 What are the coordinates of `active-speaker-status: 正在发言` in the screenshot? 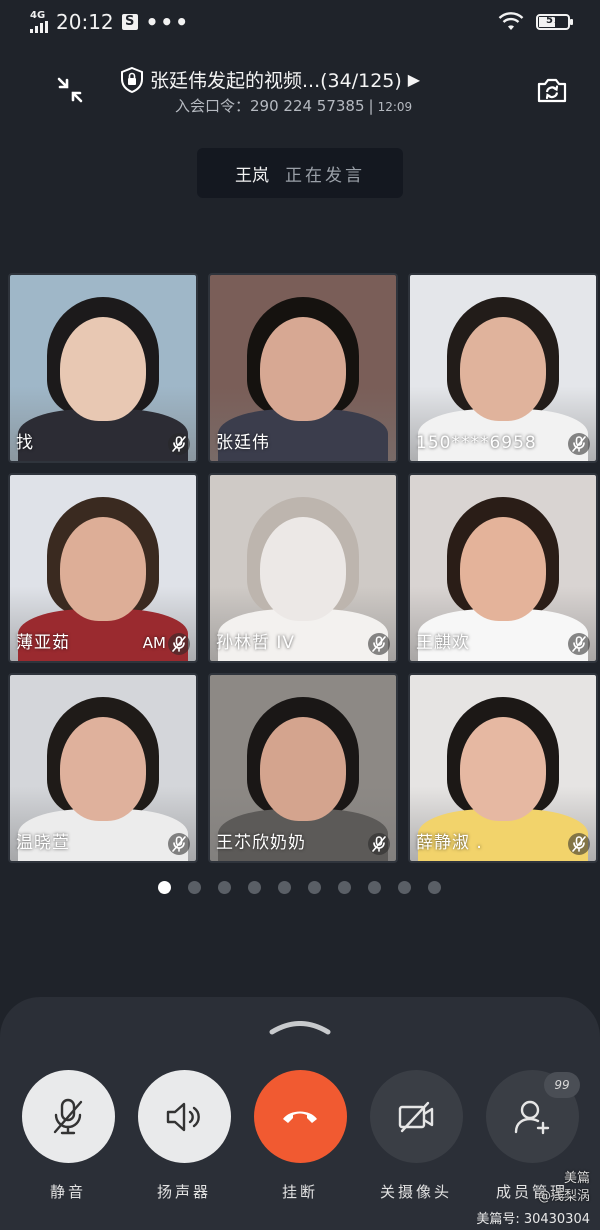 It's located at (325, 175).